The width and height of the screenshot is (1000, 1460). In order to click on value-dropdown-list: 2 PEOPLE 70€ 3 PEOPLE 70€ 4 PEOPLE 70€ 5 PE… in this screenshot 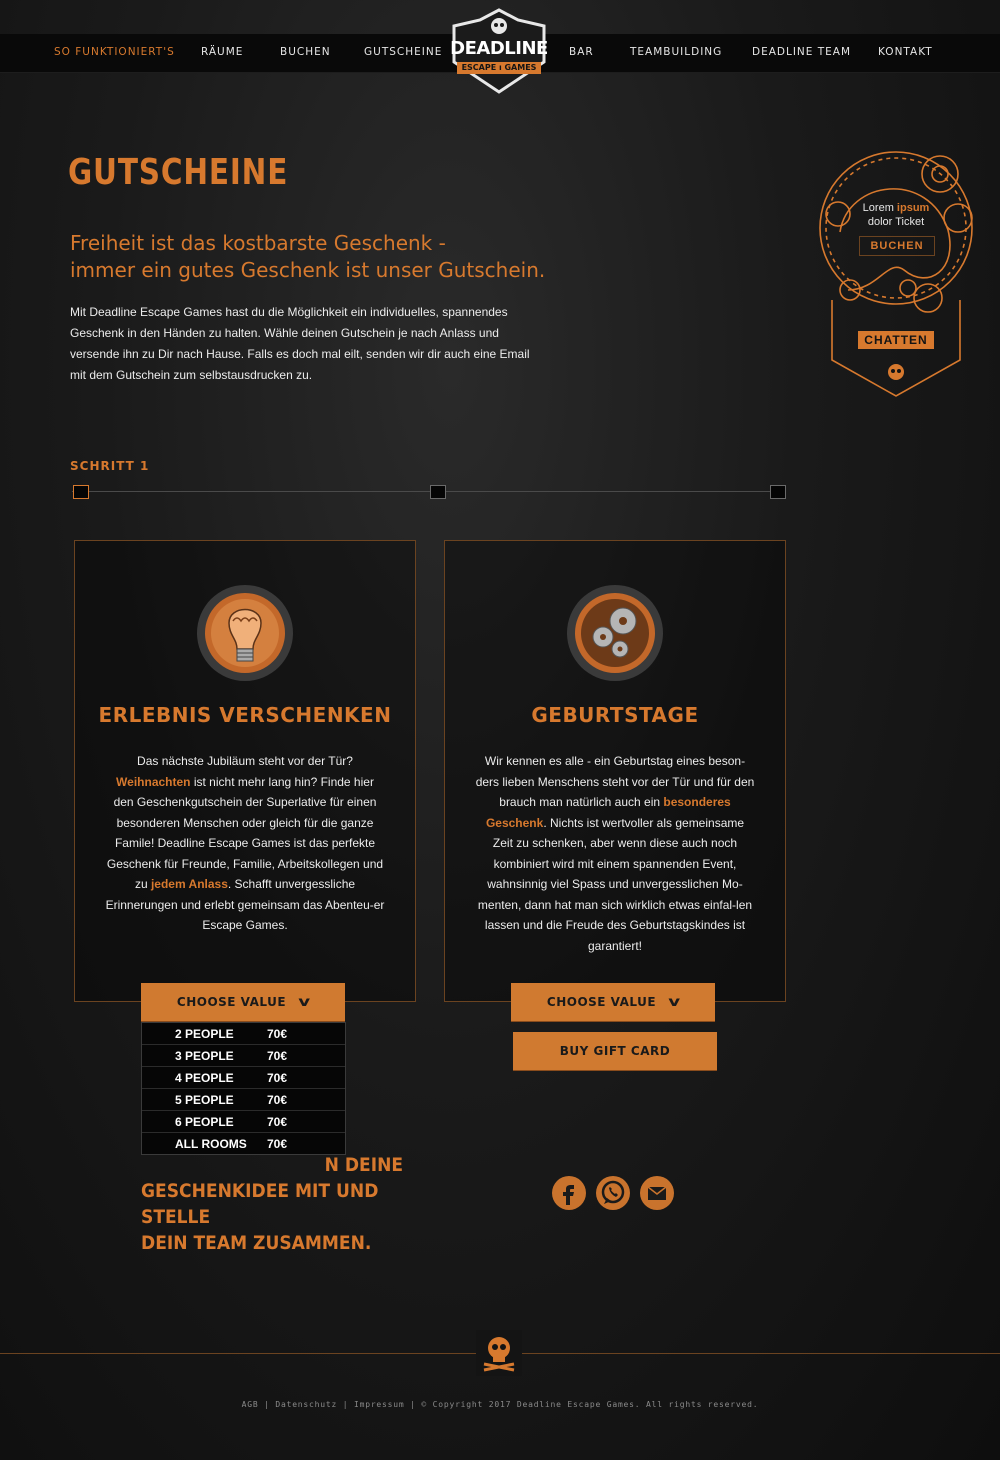, I will do `click(243, 1088)`.